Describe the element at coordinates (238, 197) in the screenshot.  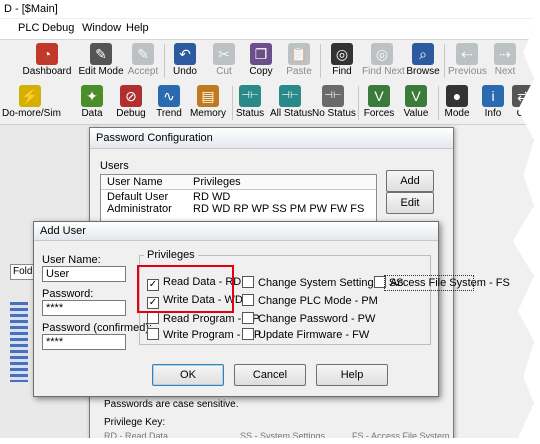
I see `table-row: Default User RD WD` at that location.